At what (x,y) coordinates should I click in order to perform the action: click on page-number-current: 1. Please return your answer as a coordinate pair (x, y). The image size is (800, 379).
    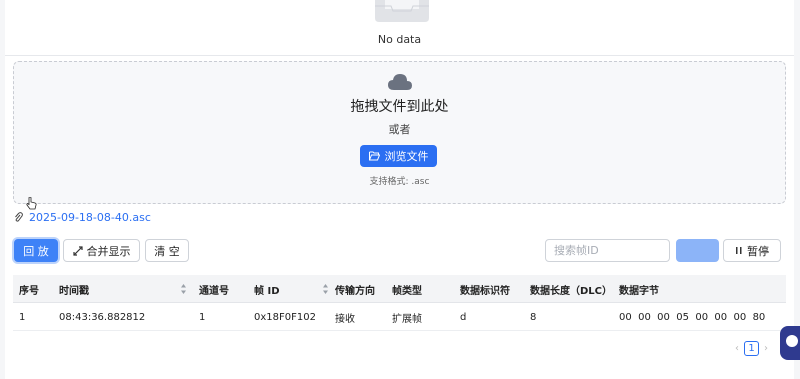
    Looking at the image, I should click on (751, 348).